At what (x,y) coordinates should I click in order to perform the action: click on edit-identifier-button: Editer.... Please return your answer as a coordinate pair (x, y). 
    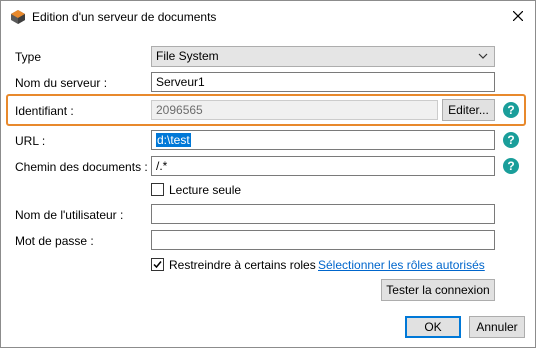
    Looking at the image, I should click on (468, 110).